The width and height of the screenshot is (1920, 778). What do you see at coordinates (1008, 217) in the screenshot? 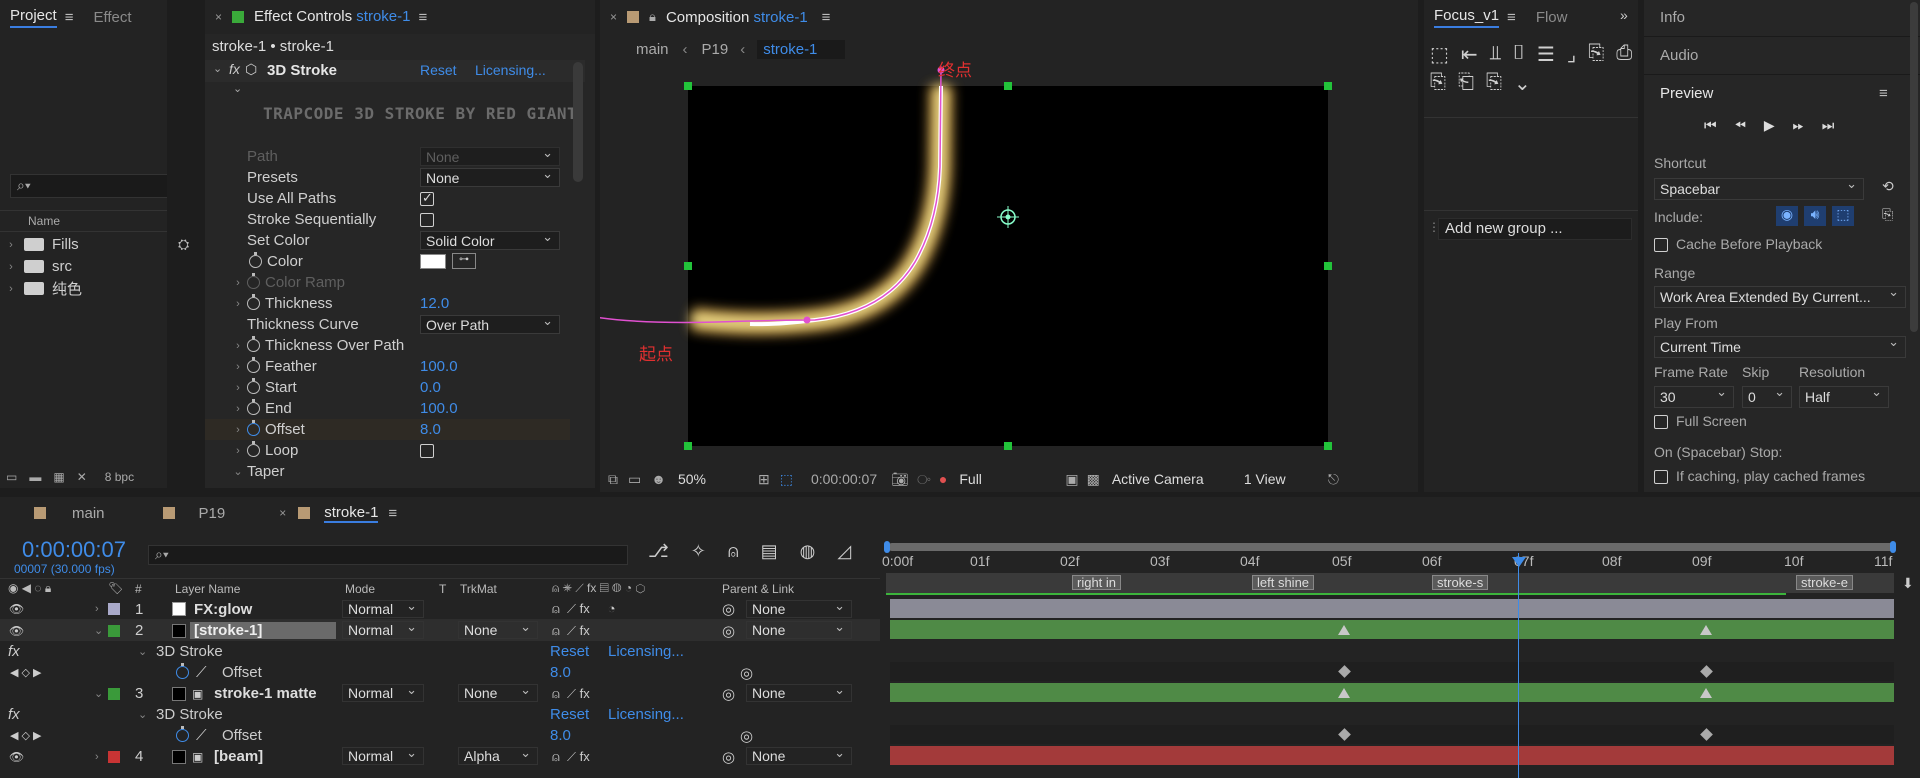
I see `anchor-point-icon` at bounding box center [1008, 217].